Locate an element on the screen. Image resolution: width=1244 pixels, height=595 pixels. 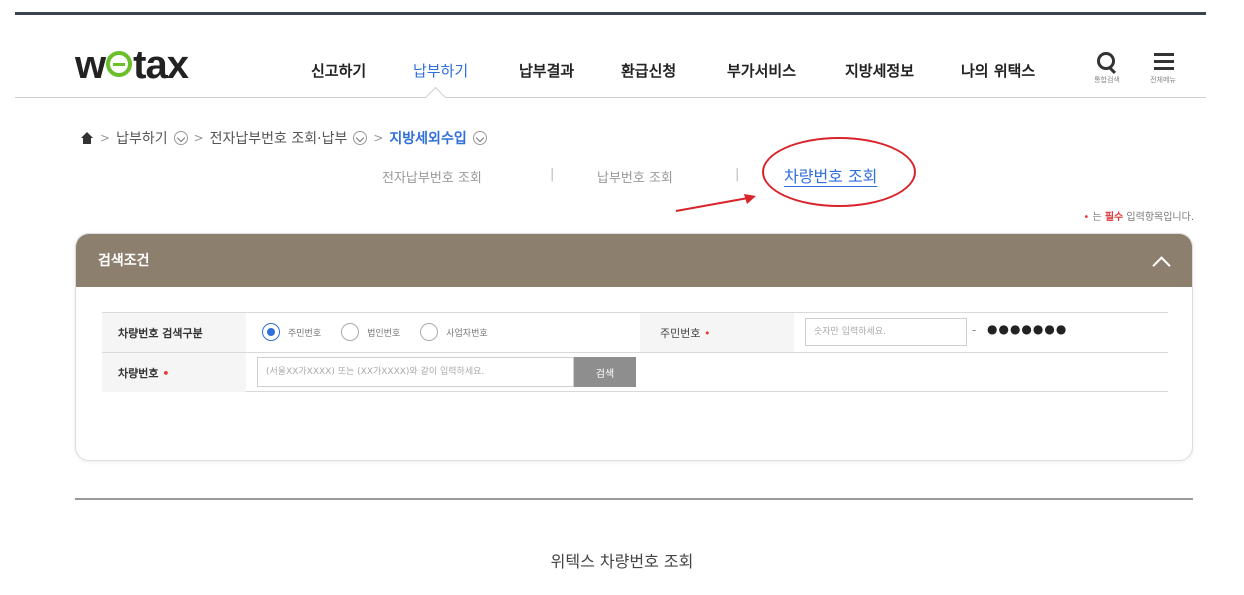
nav-my-wetax: 나의 위택스 is located at coordinates (998, 70).